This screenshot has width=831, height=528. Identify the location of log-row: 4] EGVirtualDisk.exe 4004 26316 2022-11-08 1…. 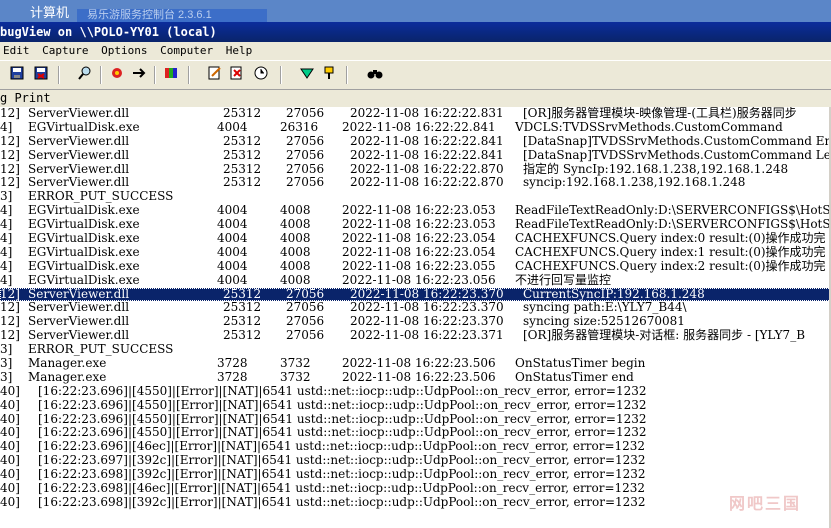
(415, 127).